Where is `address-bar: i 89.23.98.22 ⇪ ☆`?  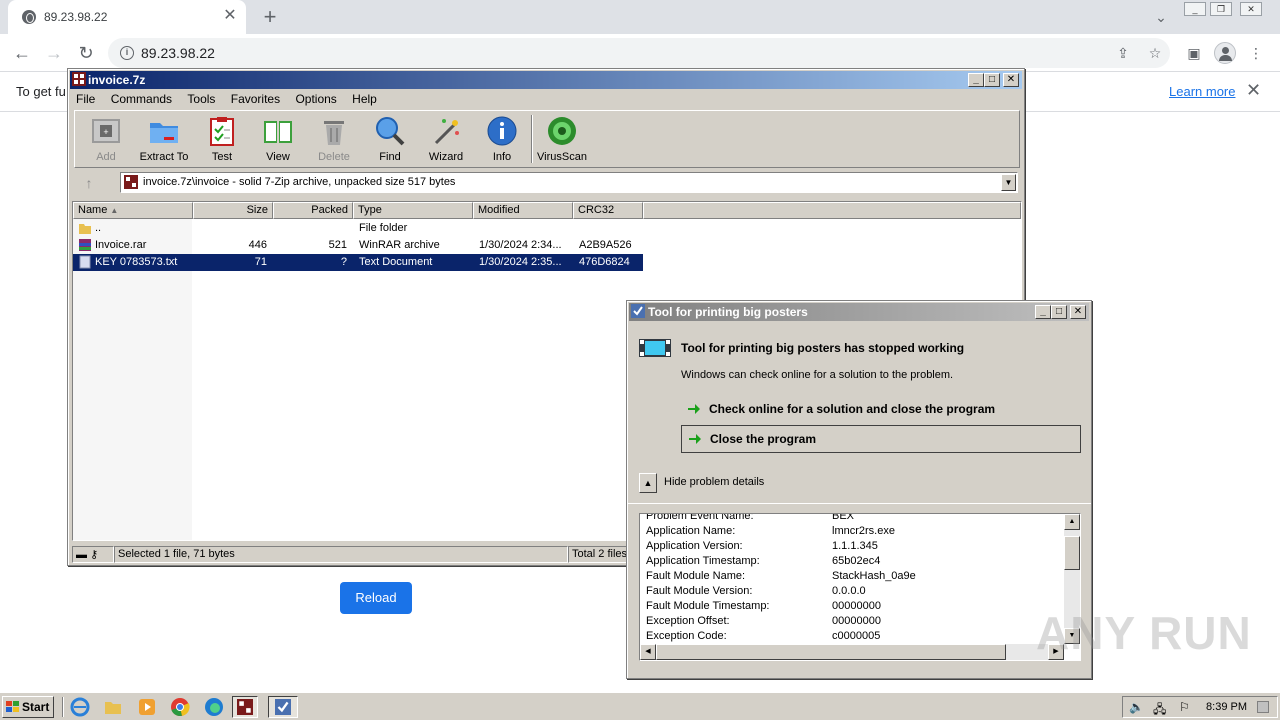 address-bar: i 89.23.98.22 ⇪ ☆ is located at coordinates (639, 53).